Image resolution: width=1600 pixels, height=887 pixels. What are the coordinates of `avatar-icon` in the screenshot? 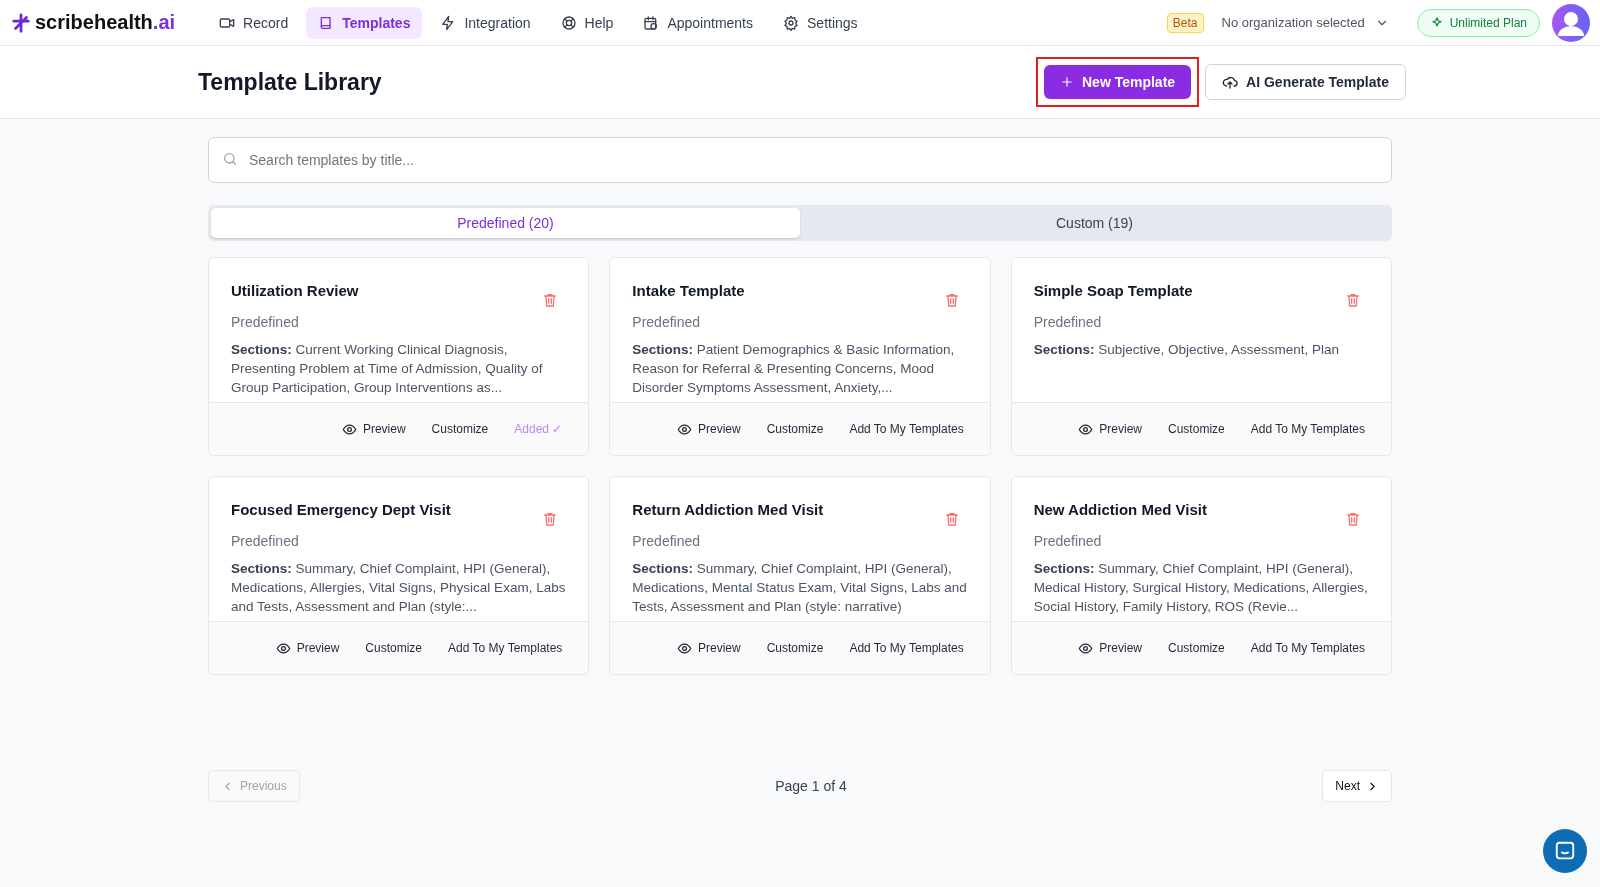 It's located at (1571, 22).